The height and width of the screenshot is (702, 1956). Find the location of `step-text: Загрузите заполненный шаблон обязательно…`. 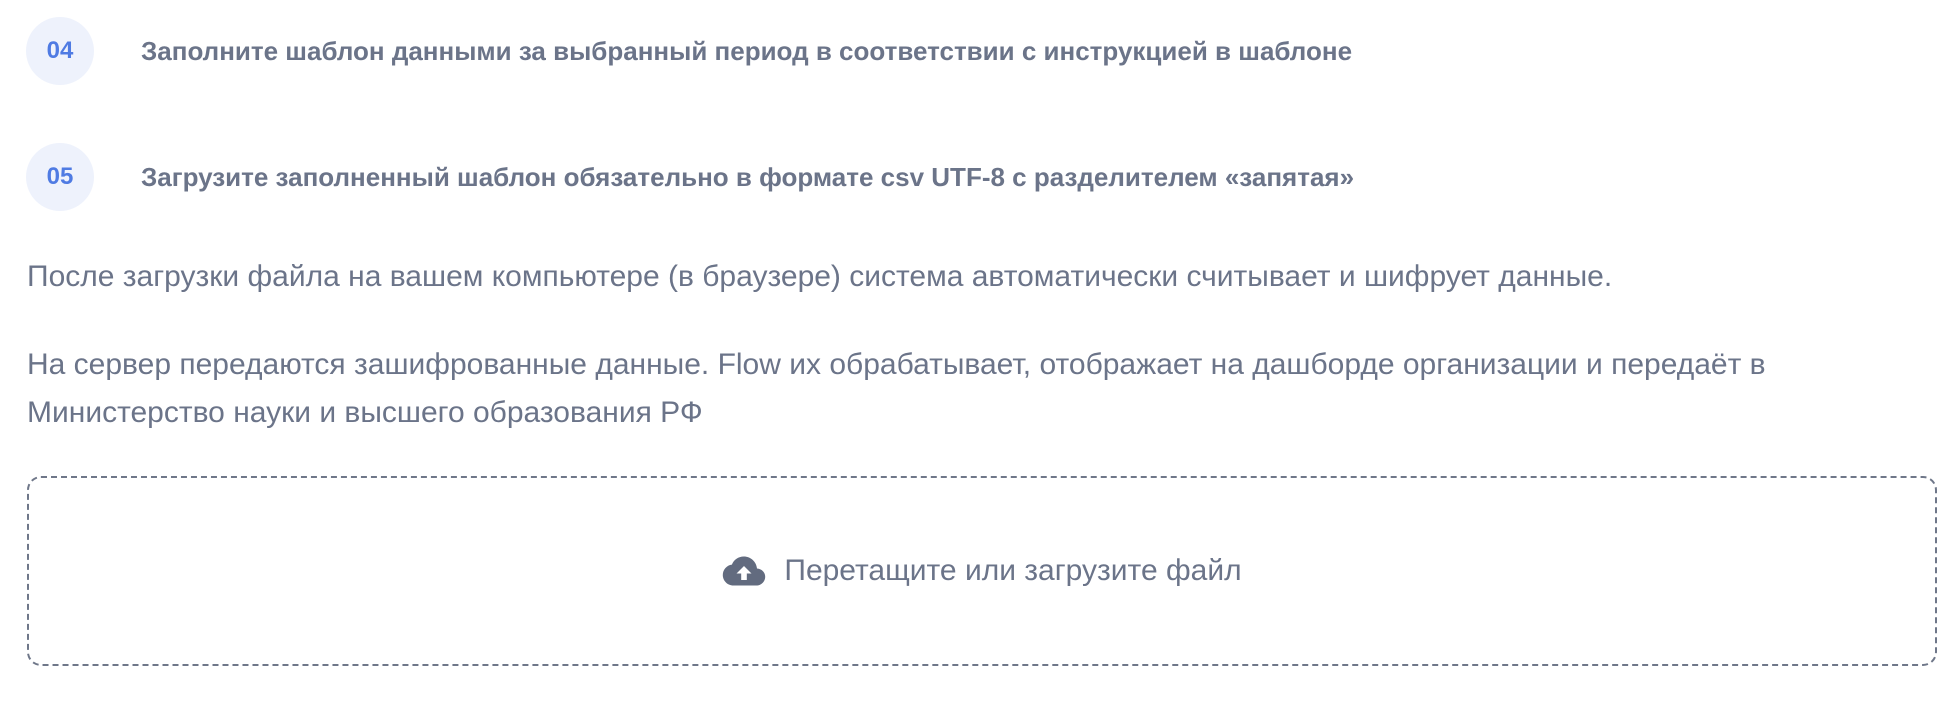

step-text: Загрузите заполненный шаблон обязательно… is located at coordinates (748, 176).